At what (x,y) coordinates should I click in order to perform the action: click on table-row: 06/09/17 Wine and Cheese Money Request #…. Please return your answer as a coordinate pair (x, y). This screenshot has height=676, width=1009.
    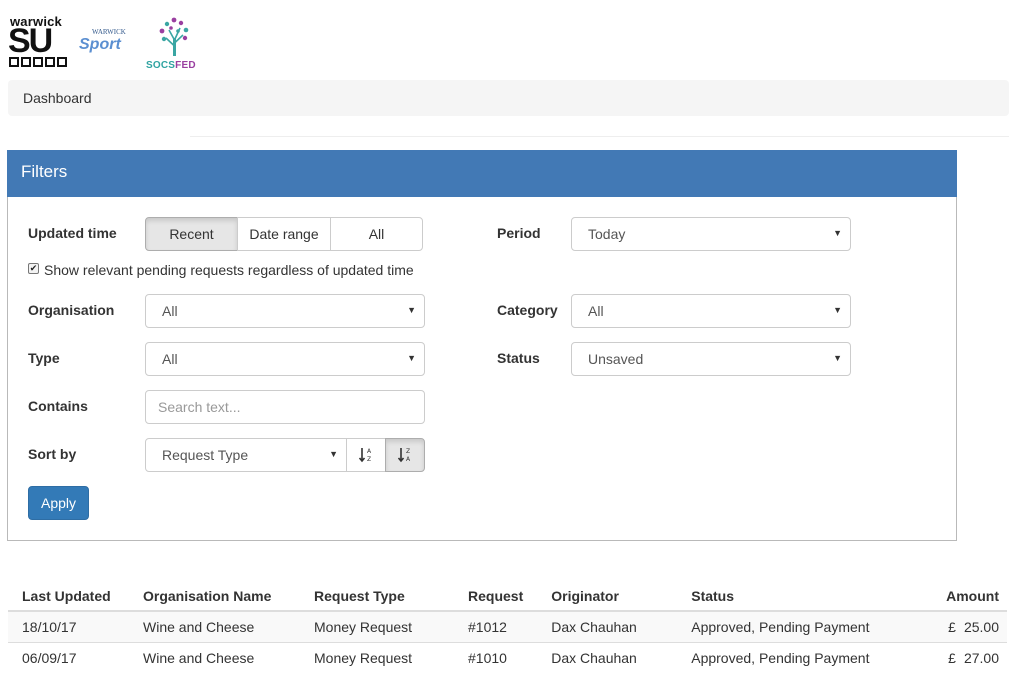
    Looking at the image, I should click on (507, 657).